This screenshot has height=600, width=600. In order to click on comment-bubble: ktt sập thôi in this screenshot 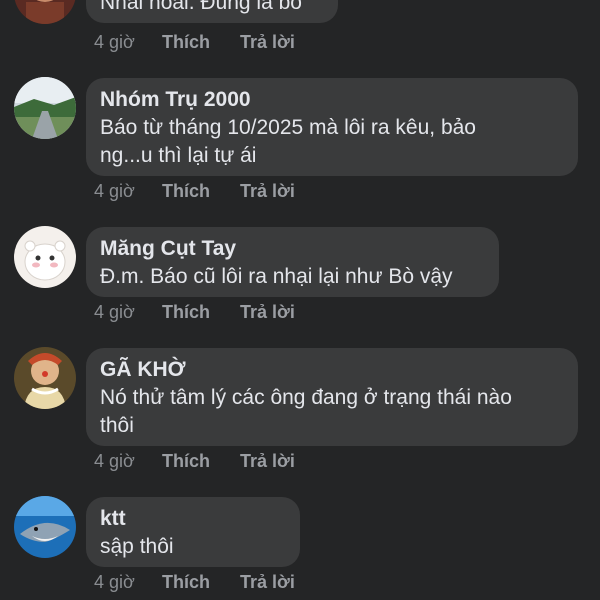, I will do `click(193, 532)`.